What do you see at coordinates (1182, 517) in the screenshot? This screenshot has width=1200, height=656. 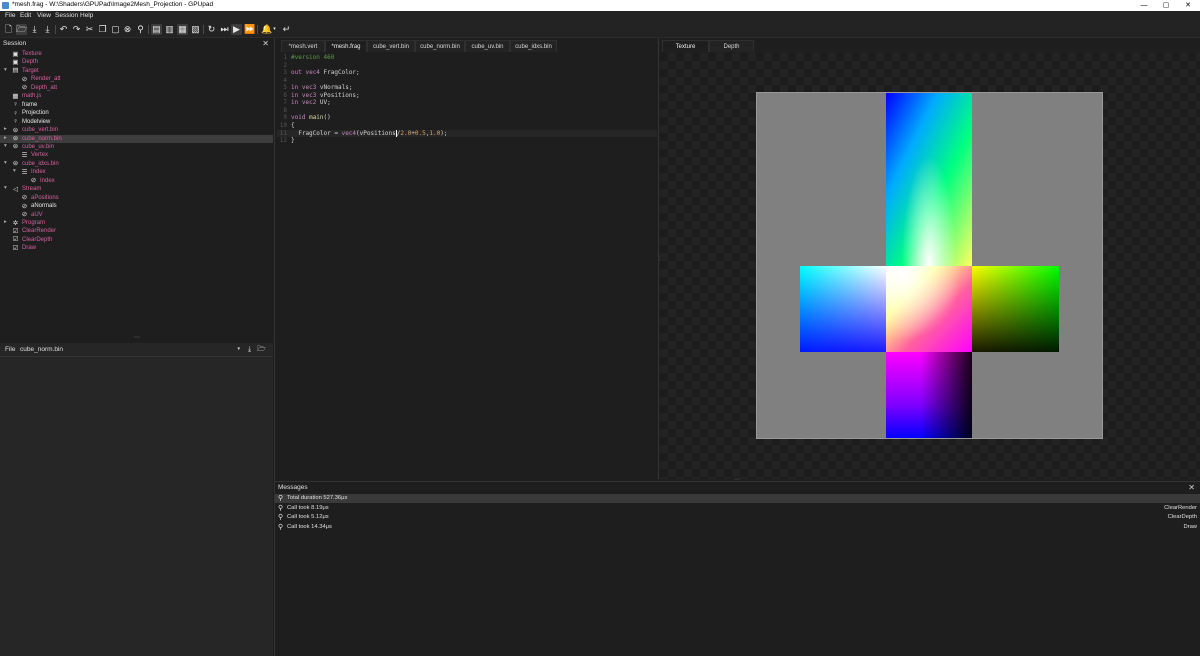 I see `message-source: ClearDepth` at bounding box center [1182, 517].